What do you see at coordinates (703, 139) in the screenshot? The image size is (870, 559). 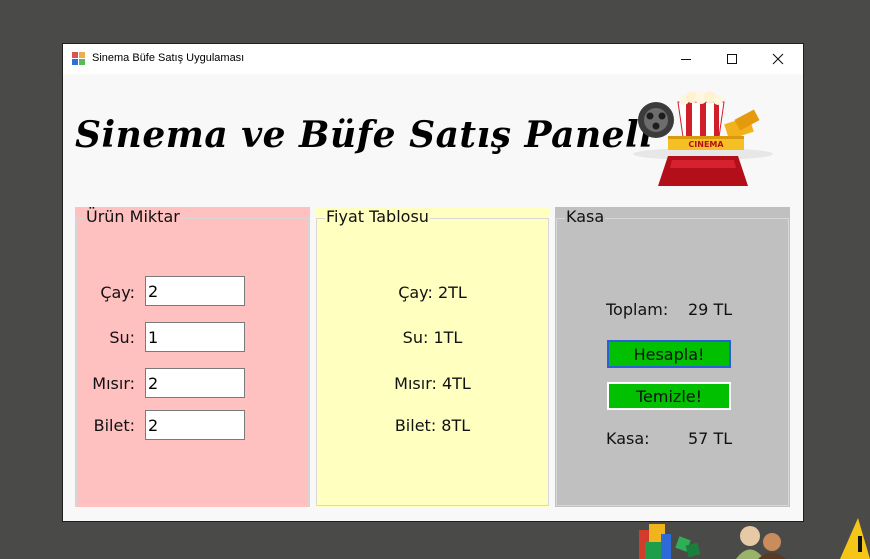 I see `cinema-logo: CINEMA` at bounding box center [703, 139].